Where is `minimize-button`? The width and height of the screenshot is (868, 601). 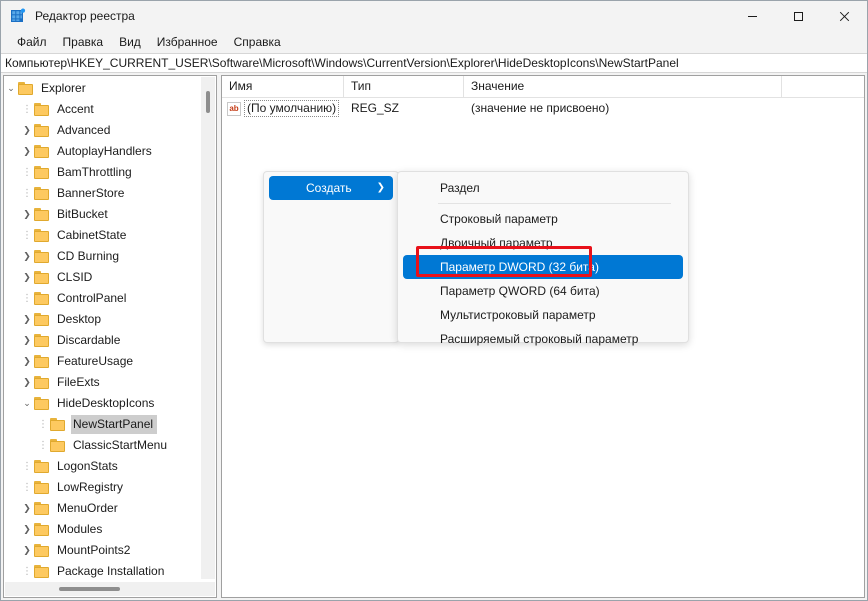
minimize-button is located at coordinates (752, 16).